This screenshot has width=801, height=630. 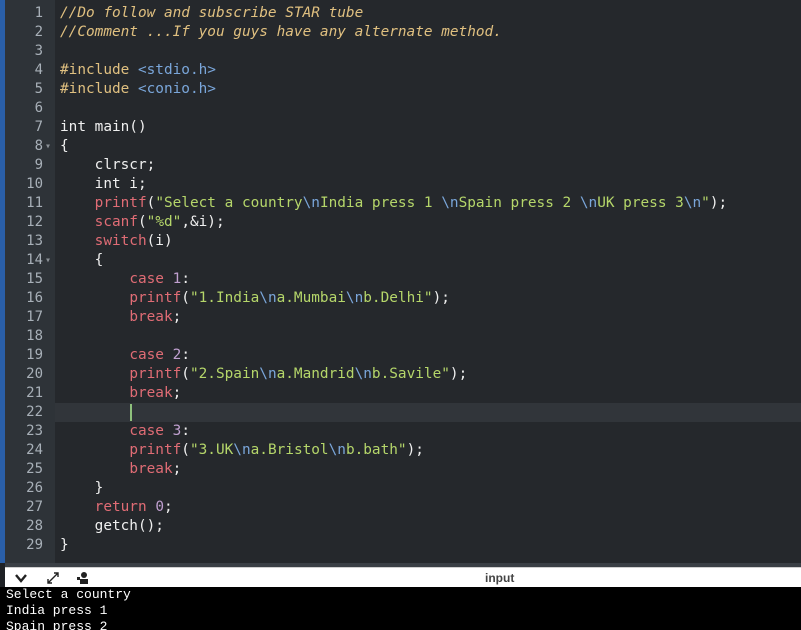 I want to click on code-token: UK press 3, so click(x=640, y=203).